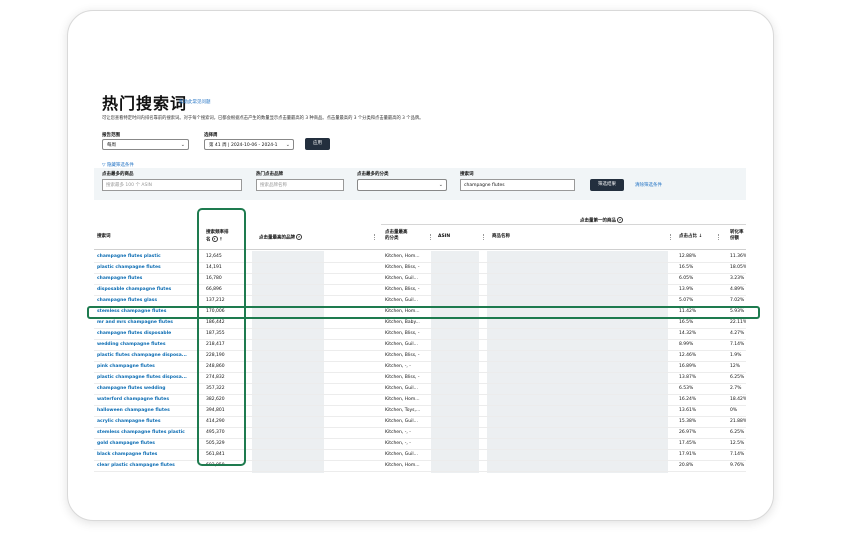  Describe the element at coordinates (277, 238) in the screenshot. I see `col-brand-label: 点击量最高的品牌` at that location.